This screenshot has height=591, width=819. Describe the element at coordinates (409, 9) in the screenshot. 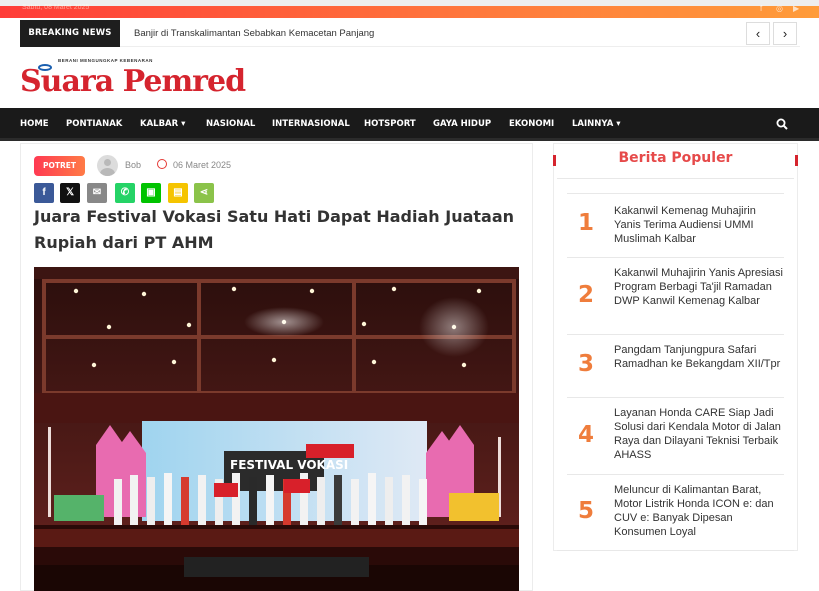

I see `top-bar: Sabtu, 08 Maret 2025 f ◎ ▶` at that location.